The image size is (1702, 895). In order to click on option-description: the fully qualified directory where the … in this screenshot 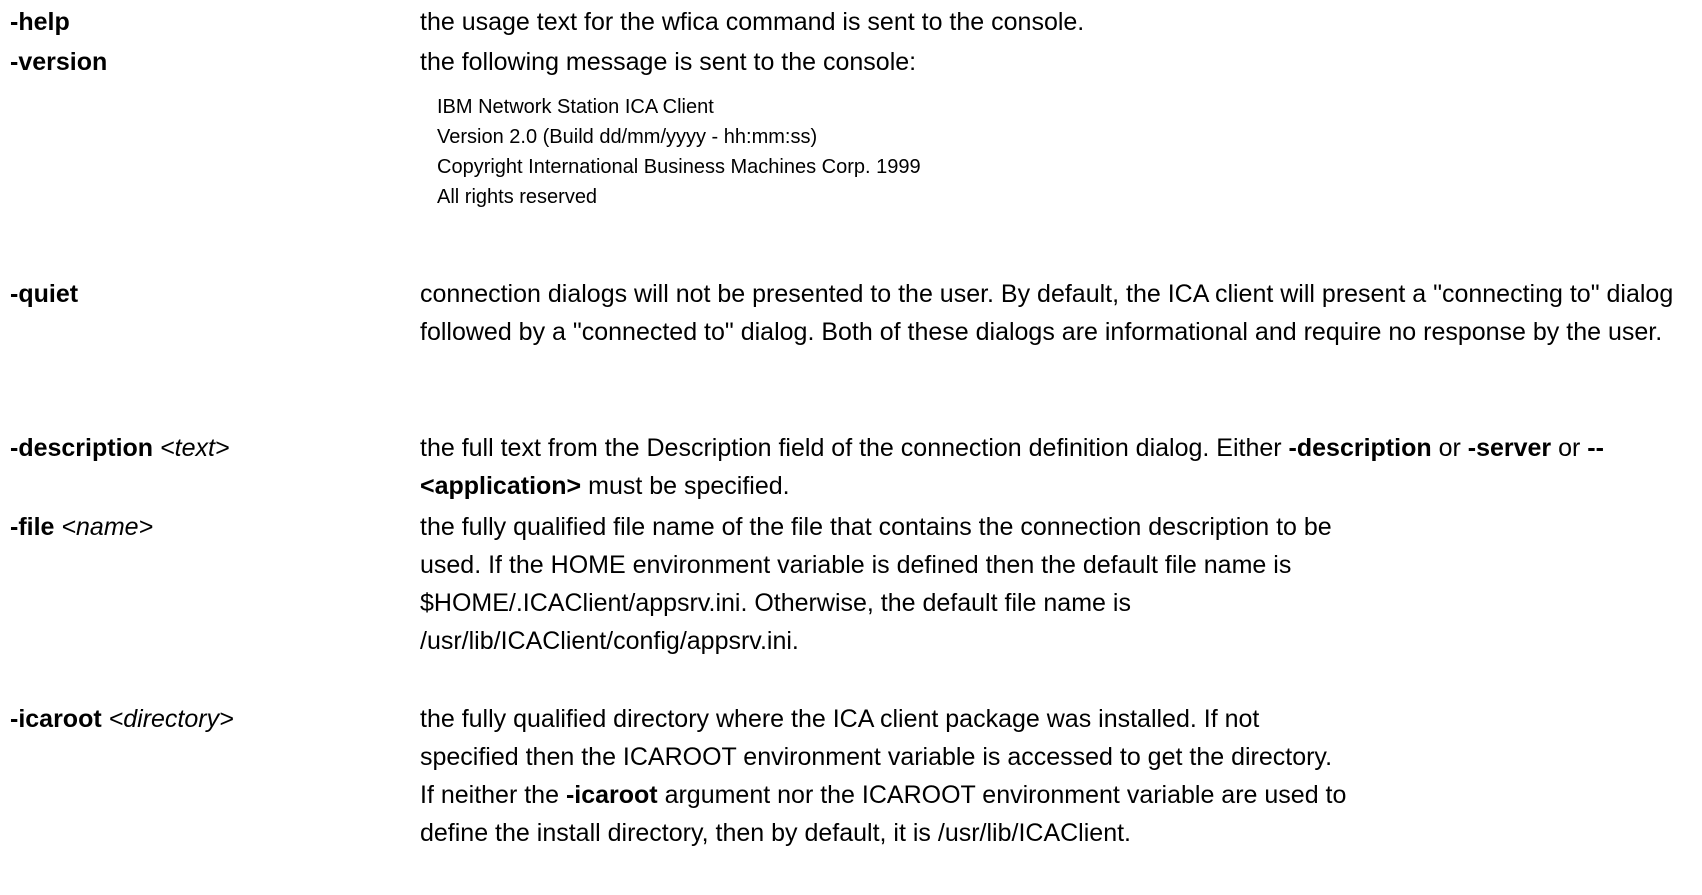, I will do `click(1055, 776)`.